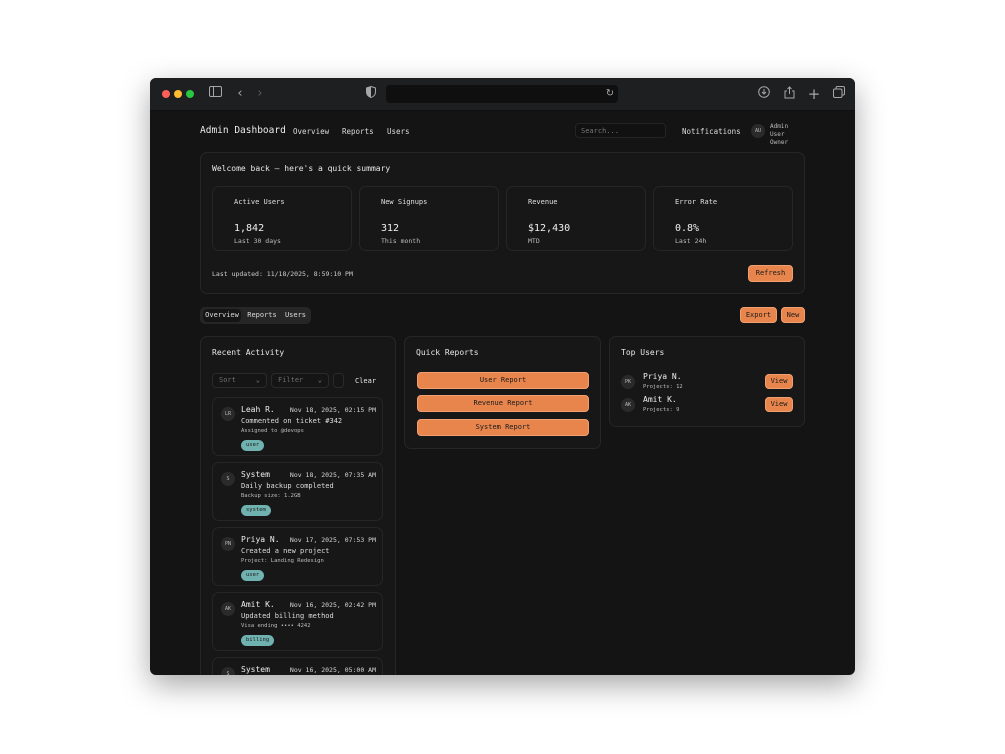 This screenshot has height=754, width=1005. Describe the element at coordinates (240, 94) in the screenshot. I see `back-icon: ‹` at that location.